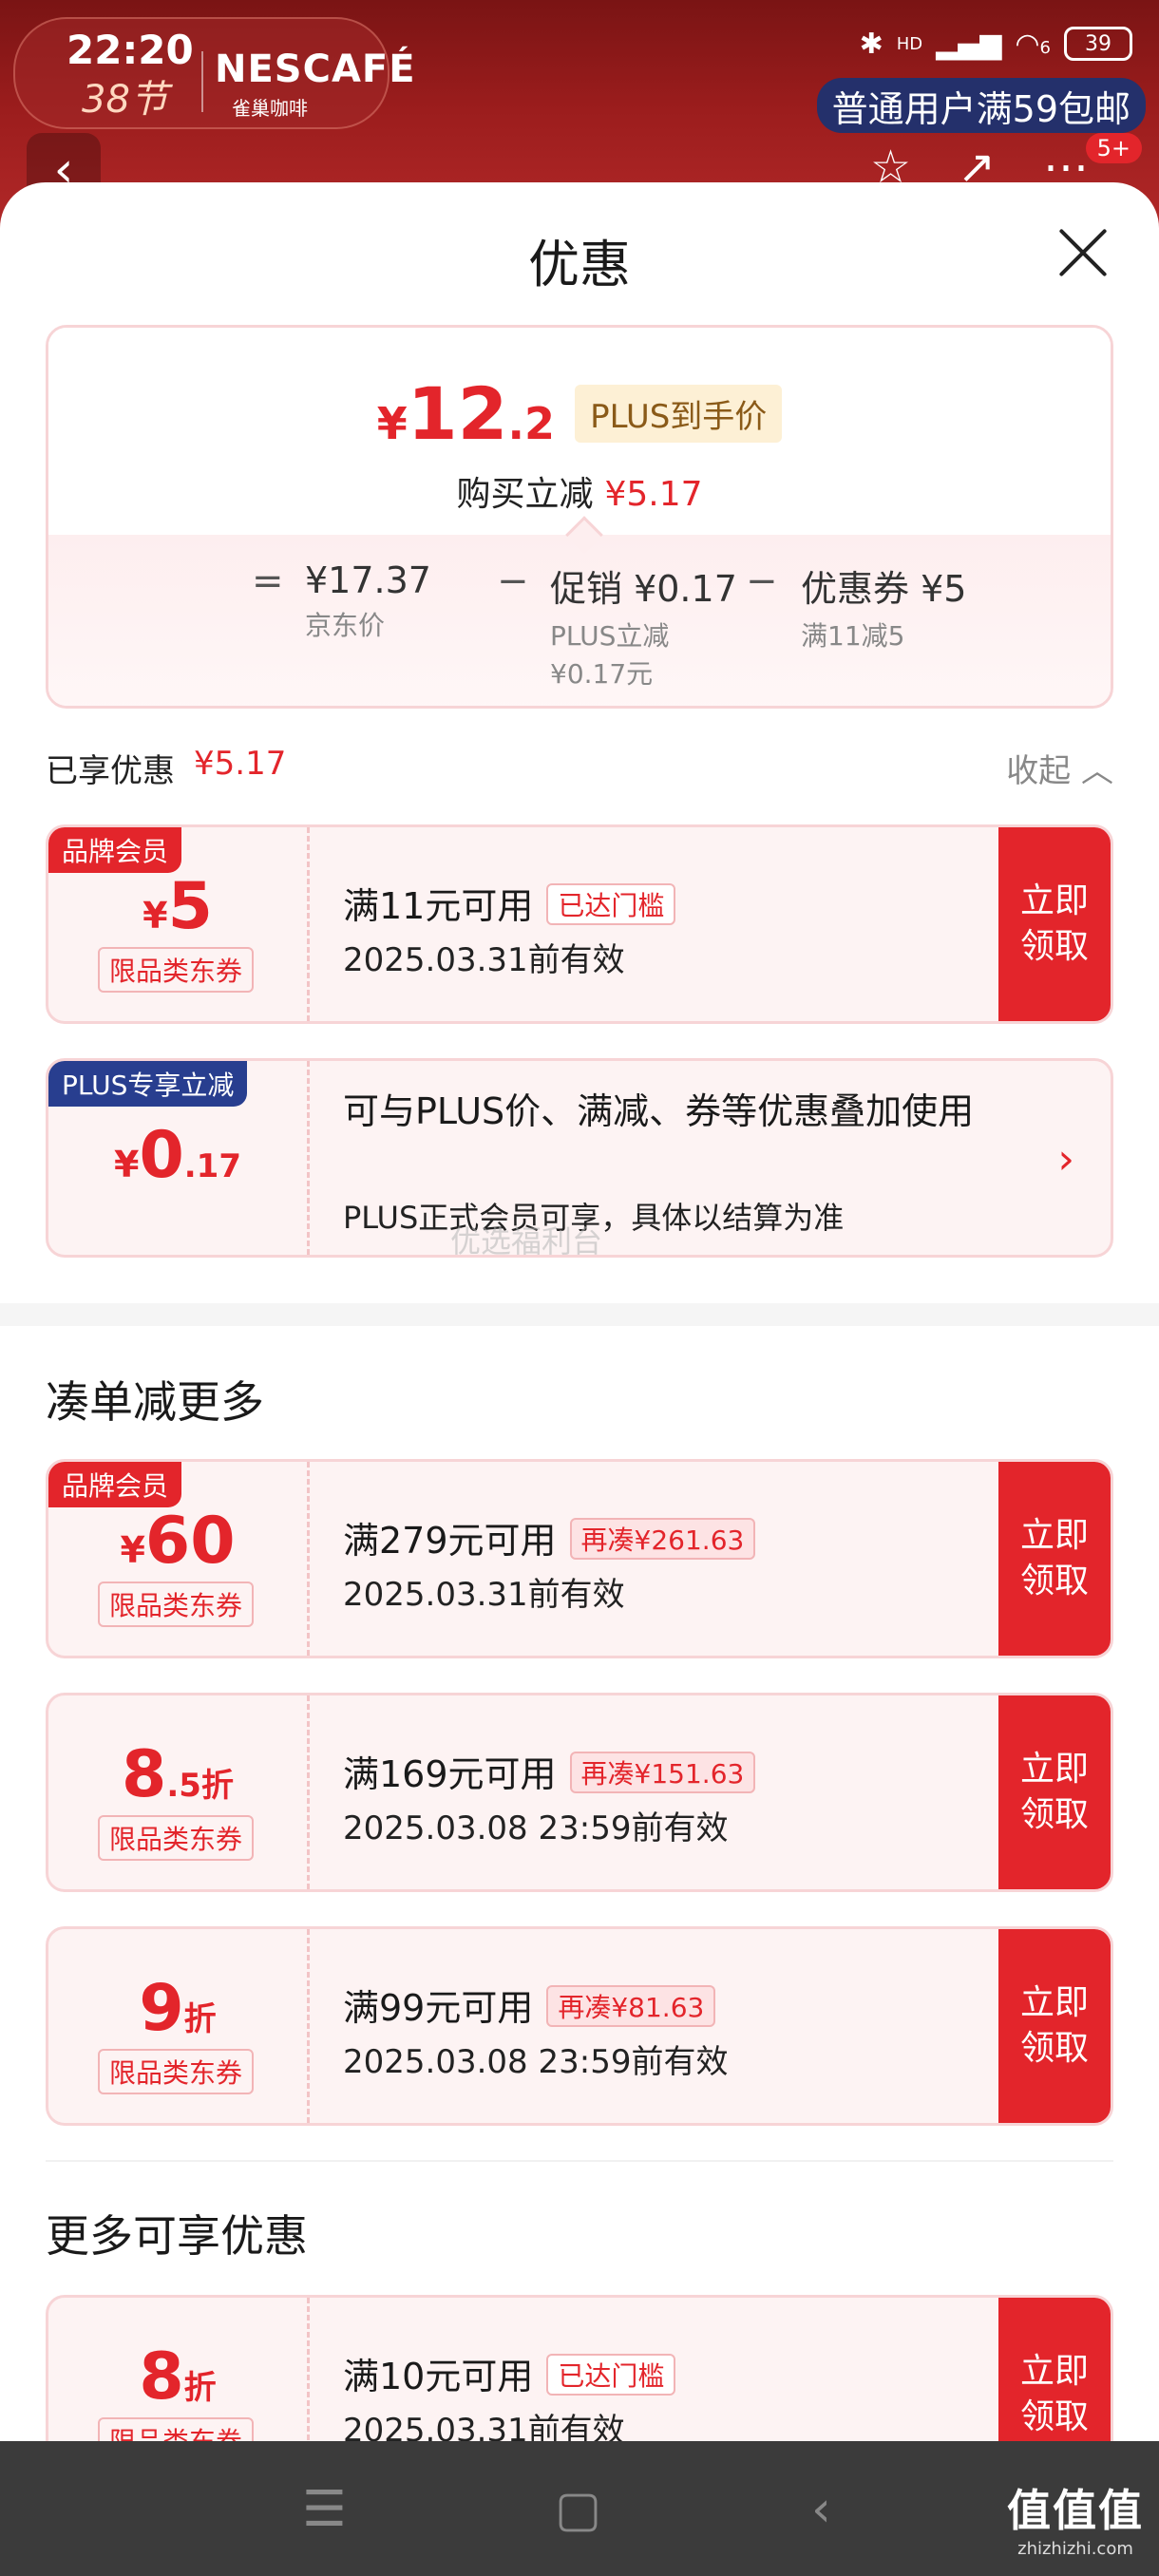 This screenshot has width=1159, height=2576. I want to click on formula-equals: =, so click(268, 581).